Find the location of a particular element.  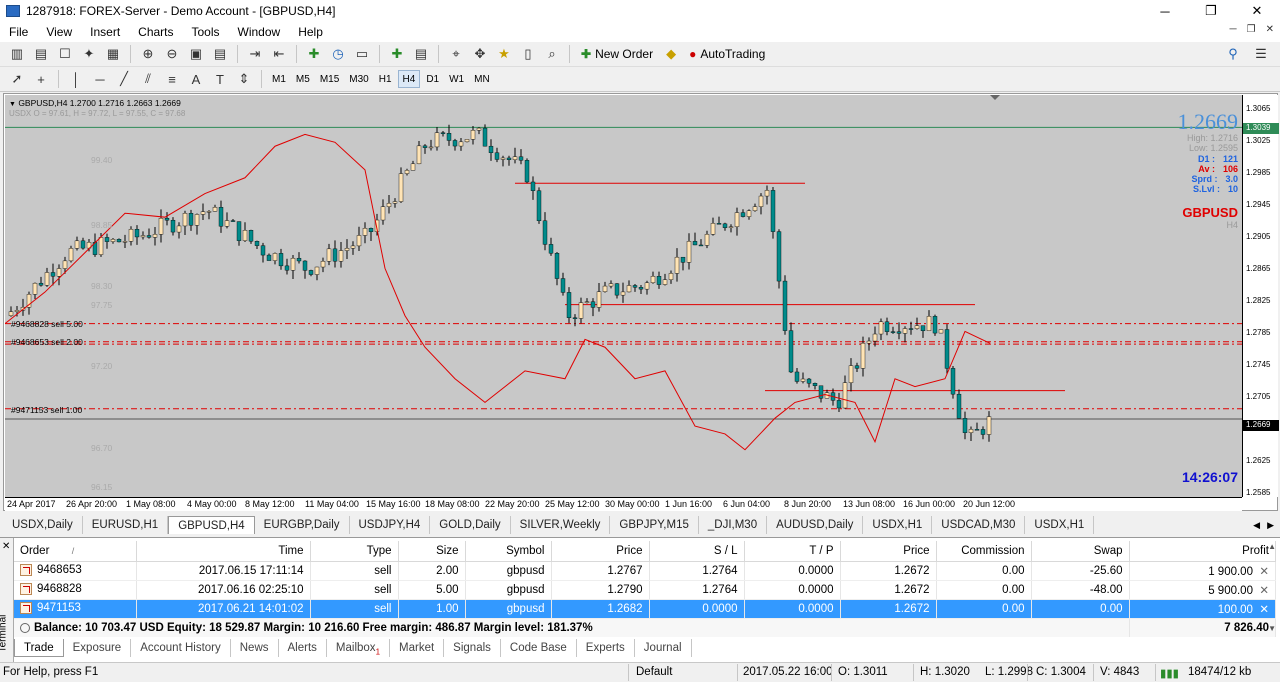

chart-tab-gbpusd-h4: GBPUSD,H4 is located at coordinates (211, 525).